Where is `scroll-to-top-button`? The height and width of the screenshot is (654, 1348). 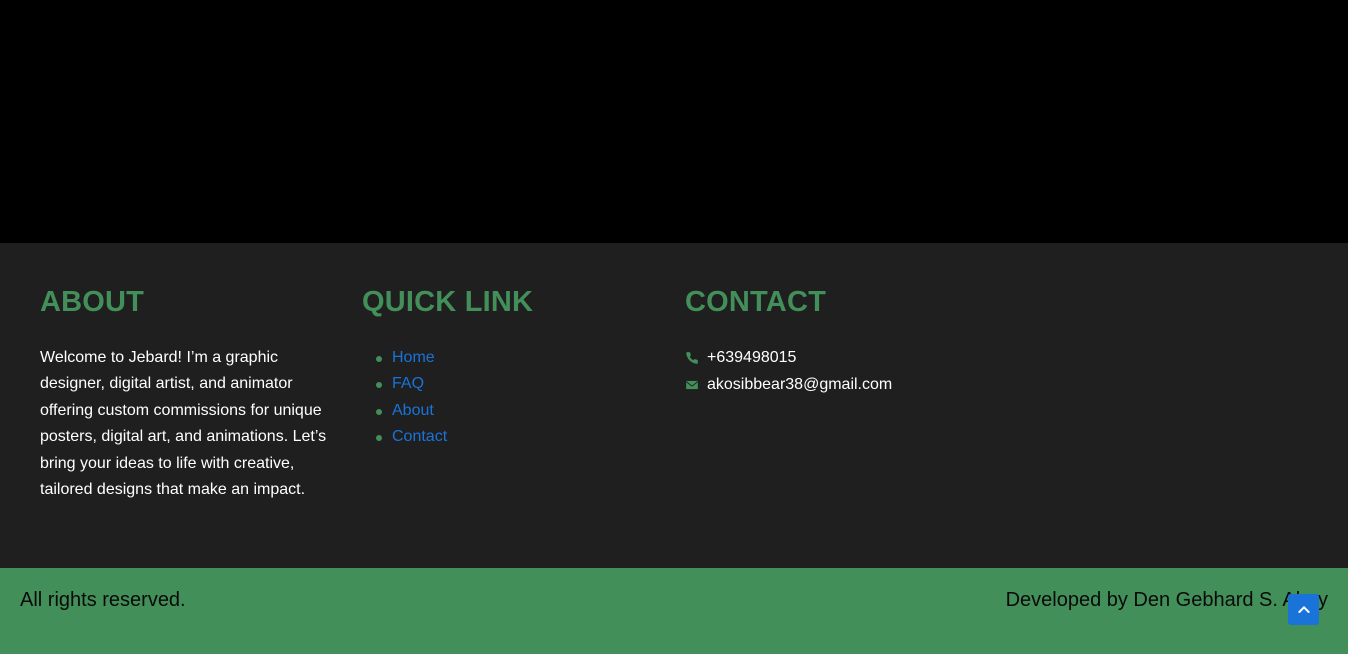 scroll-to-top-button is located at coordinates (1303, 609).